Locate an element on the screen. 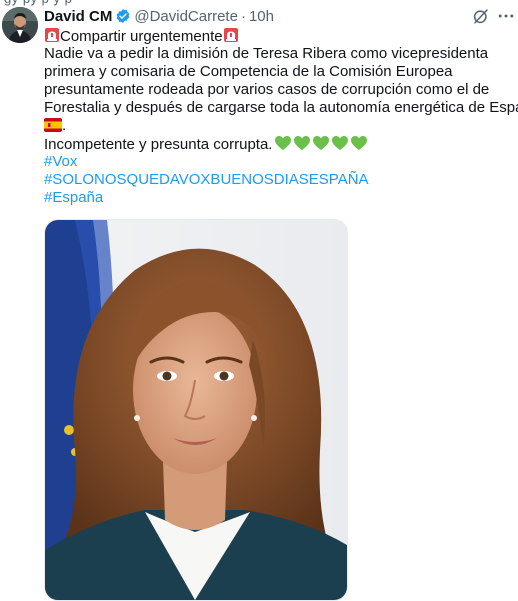 This screenshot has width=518, height=601. tweet-text-incompetente: Incompetente y presunta corrupta. is located at coordinates (158, 144).